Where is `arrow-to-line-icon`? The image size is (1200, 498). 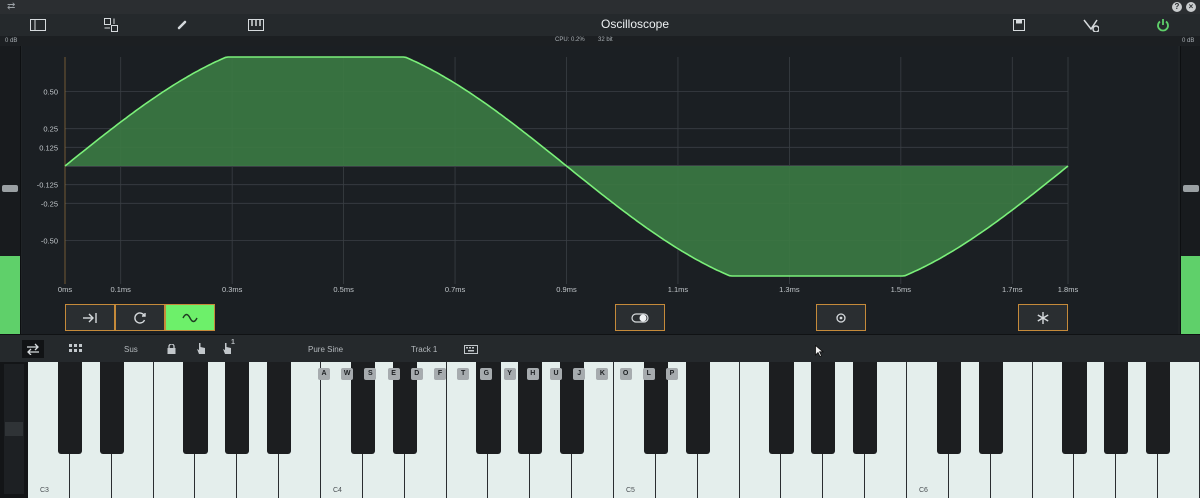 arrow-to-line-icon is located at coordinates (90, 317).